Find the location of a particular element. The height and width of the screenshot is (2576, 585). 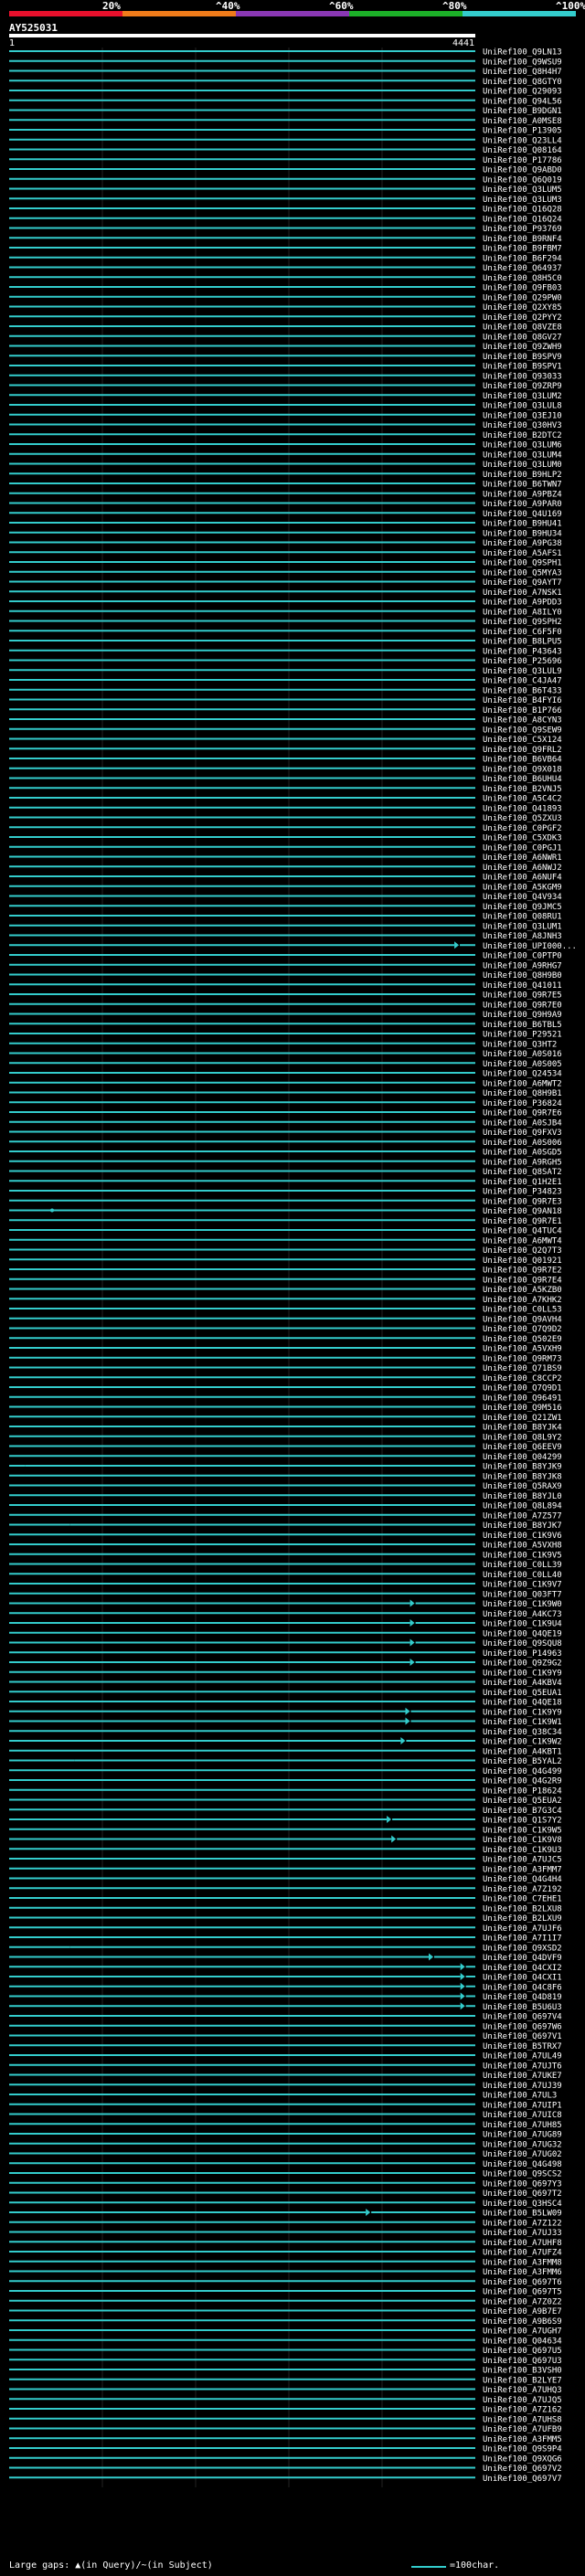

hit-label: UniRef100_A7Z192 is located at coordinates (522, 1889).